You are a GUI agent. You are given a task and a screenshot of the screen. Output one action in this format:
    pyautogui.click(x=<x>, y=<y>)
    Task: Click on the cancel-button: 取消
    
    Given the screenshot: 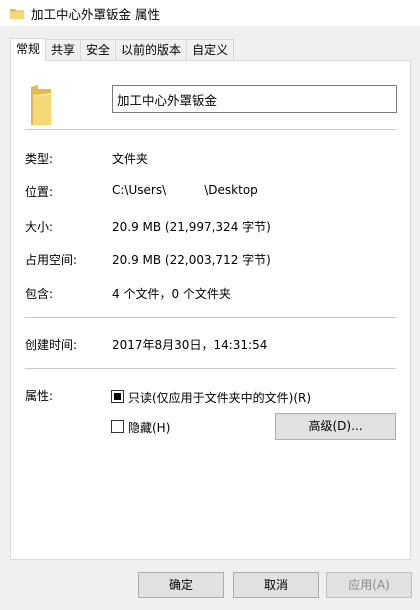 What is the action you would take?
    pyautogui.click(x=276, y=585)
    